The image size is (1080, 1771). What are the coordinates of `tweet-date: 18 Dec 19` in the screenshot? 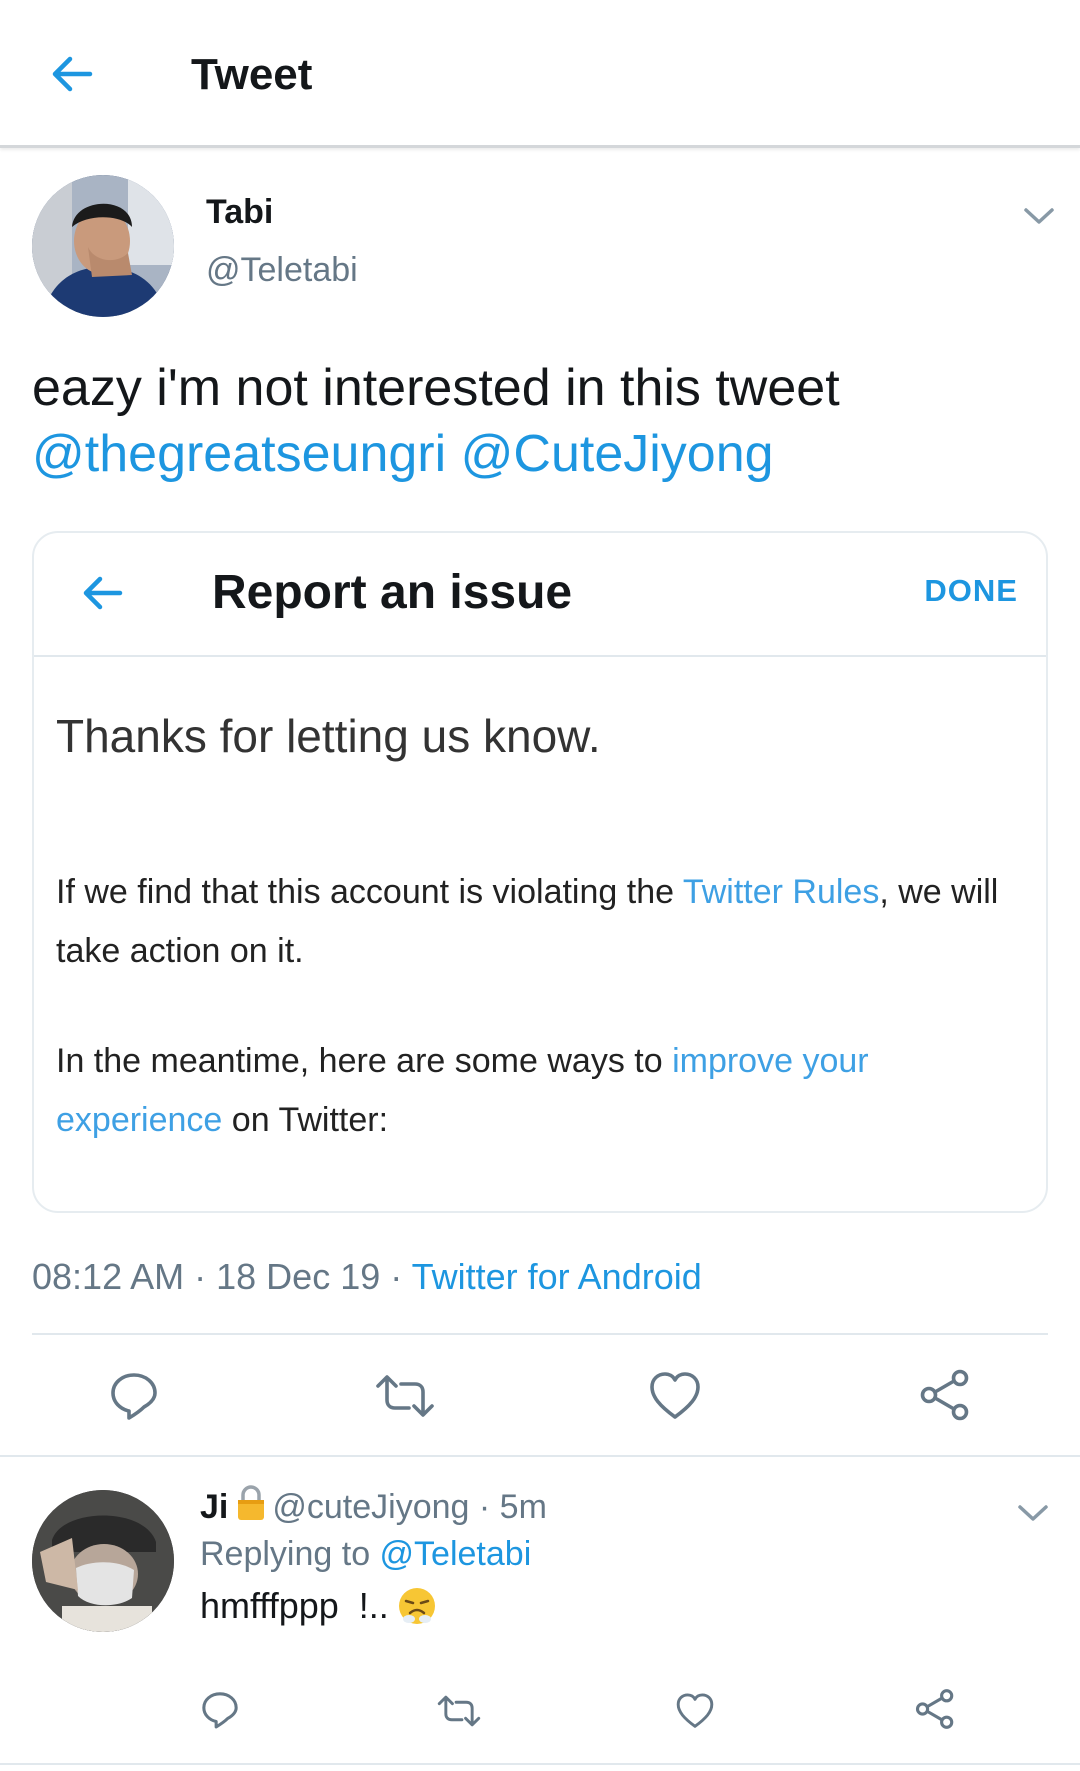 It's located at (298, 1276).